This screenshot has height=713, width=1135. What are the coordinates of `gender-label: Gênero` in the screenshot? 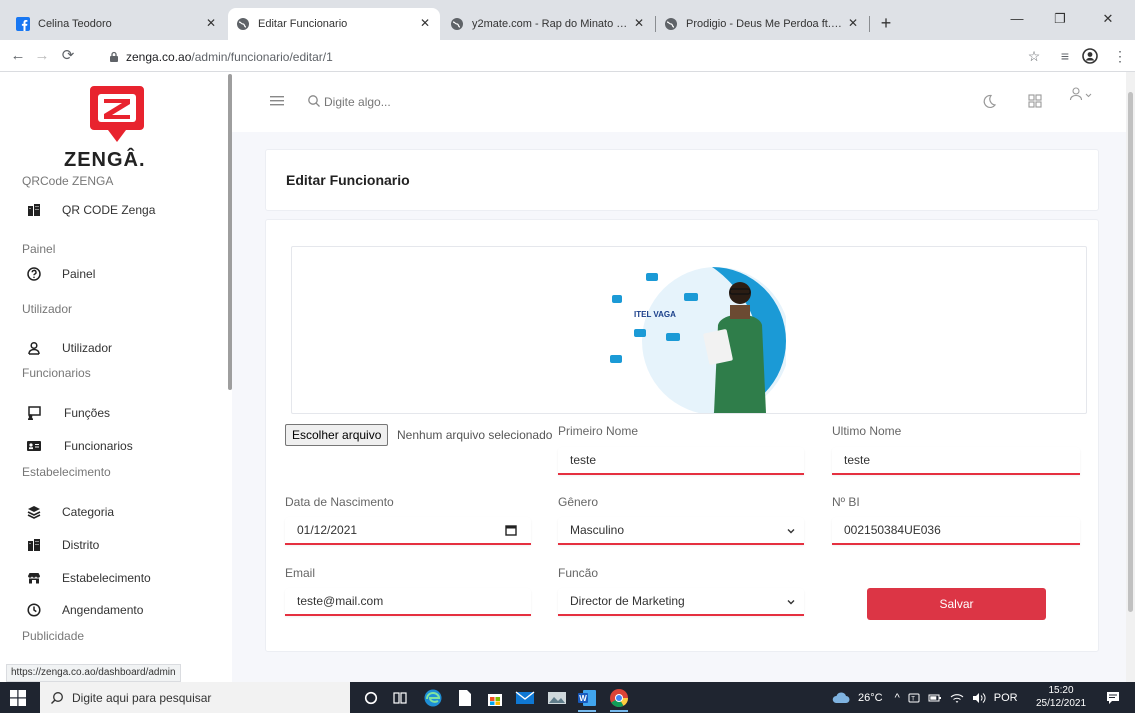 It's located at (578, 502).